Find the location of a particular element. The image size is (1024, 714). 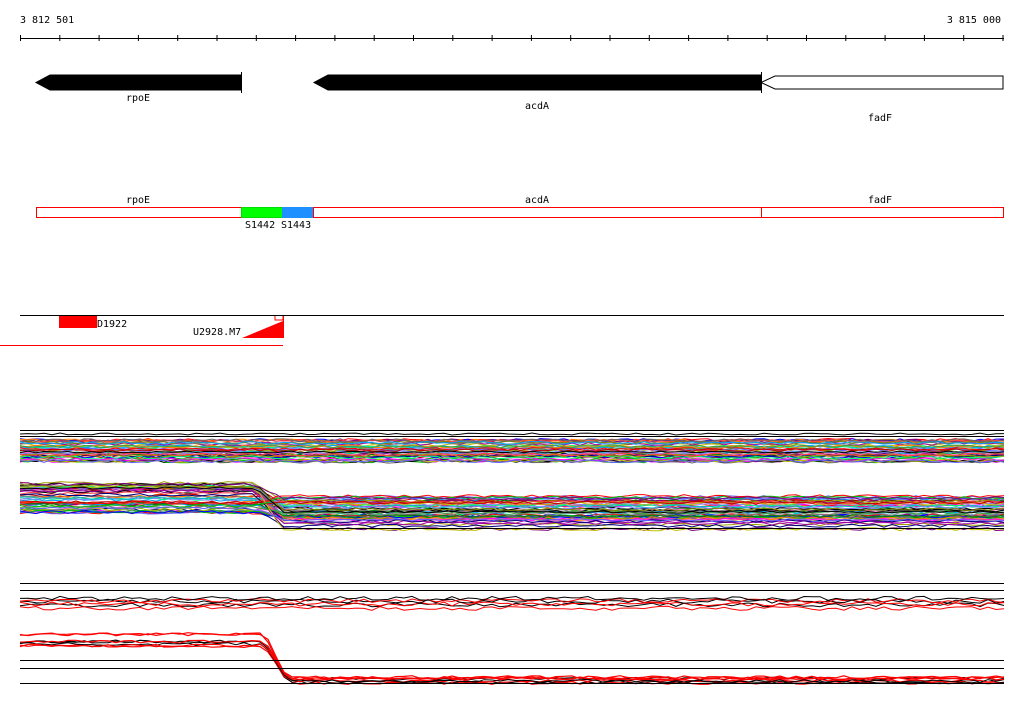

segment-label-rpoE: rpoE is located at coordinates (138, 200).